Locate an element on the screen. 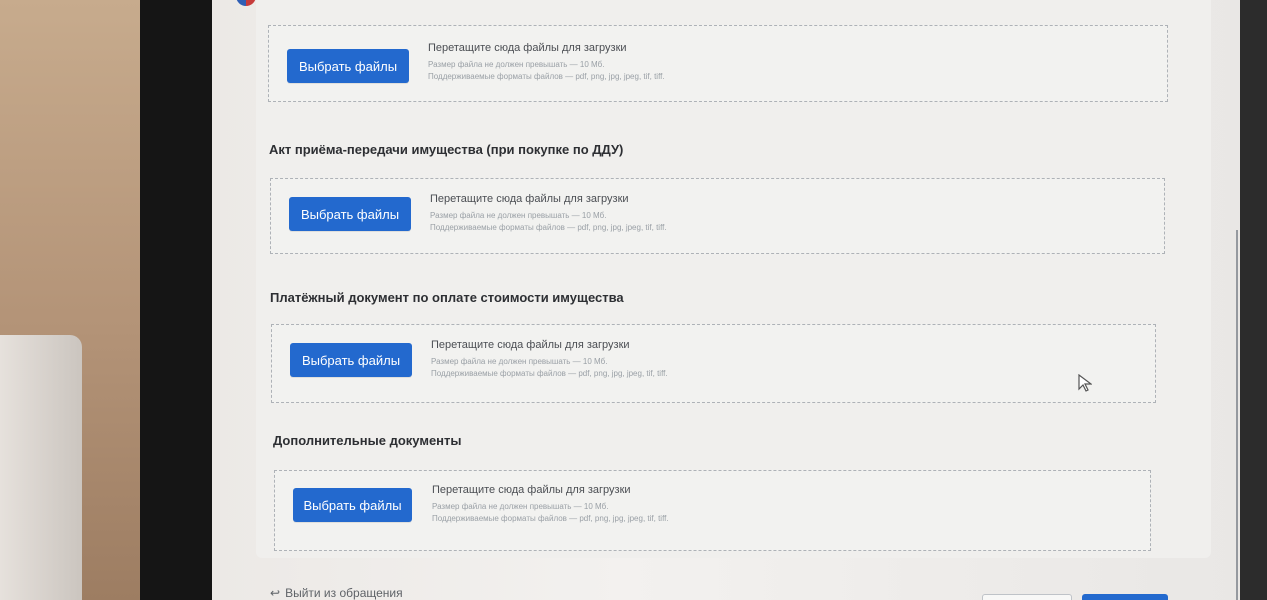 Image resolution: width=1267 pixels, height=600 pixels. scrollbar-track is located at coordinates (1237, 415).